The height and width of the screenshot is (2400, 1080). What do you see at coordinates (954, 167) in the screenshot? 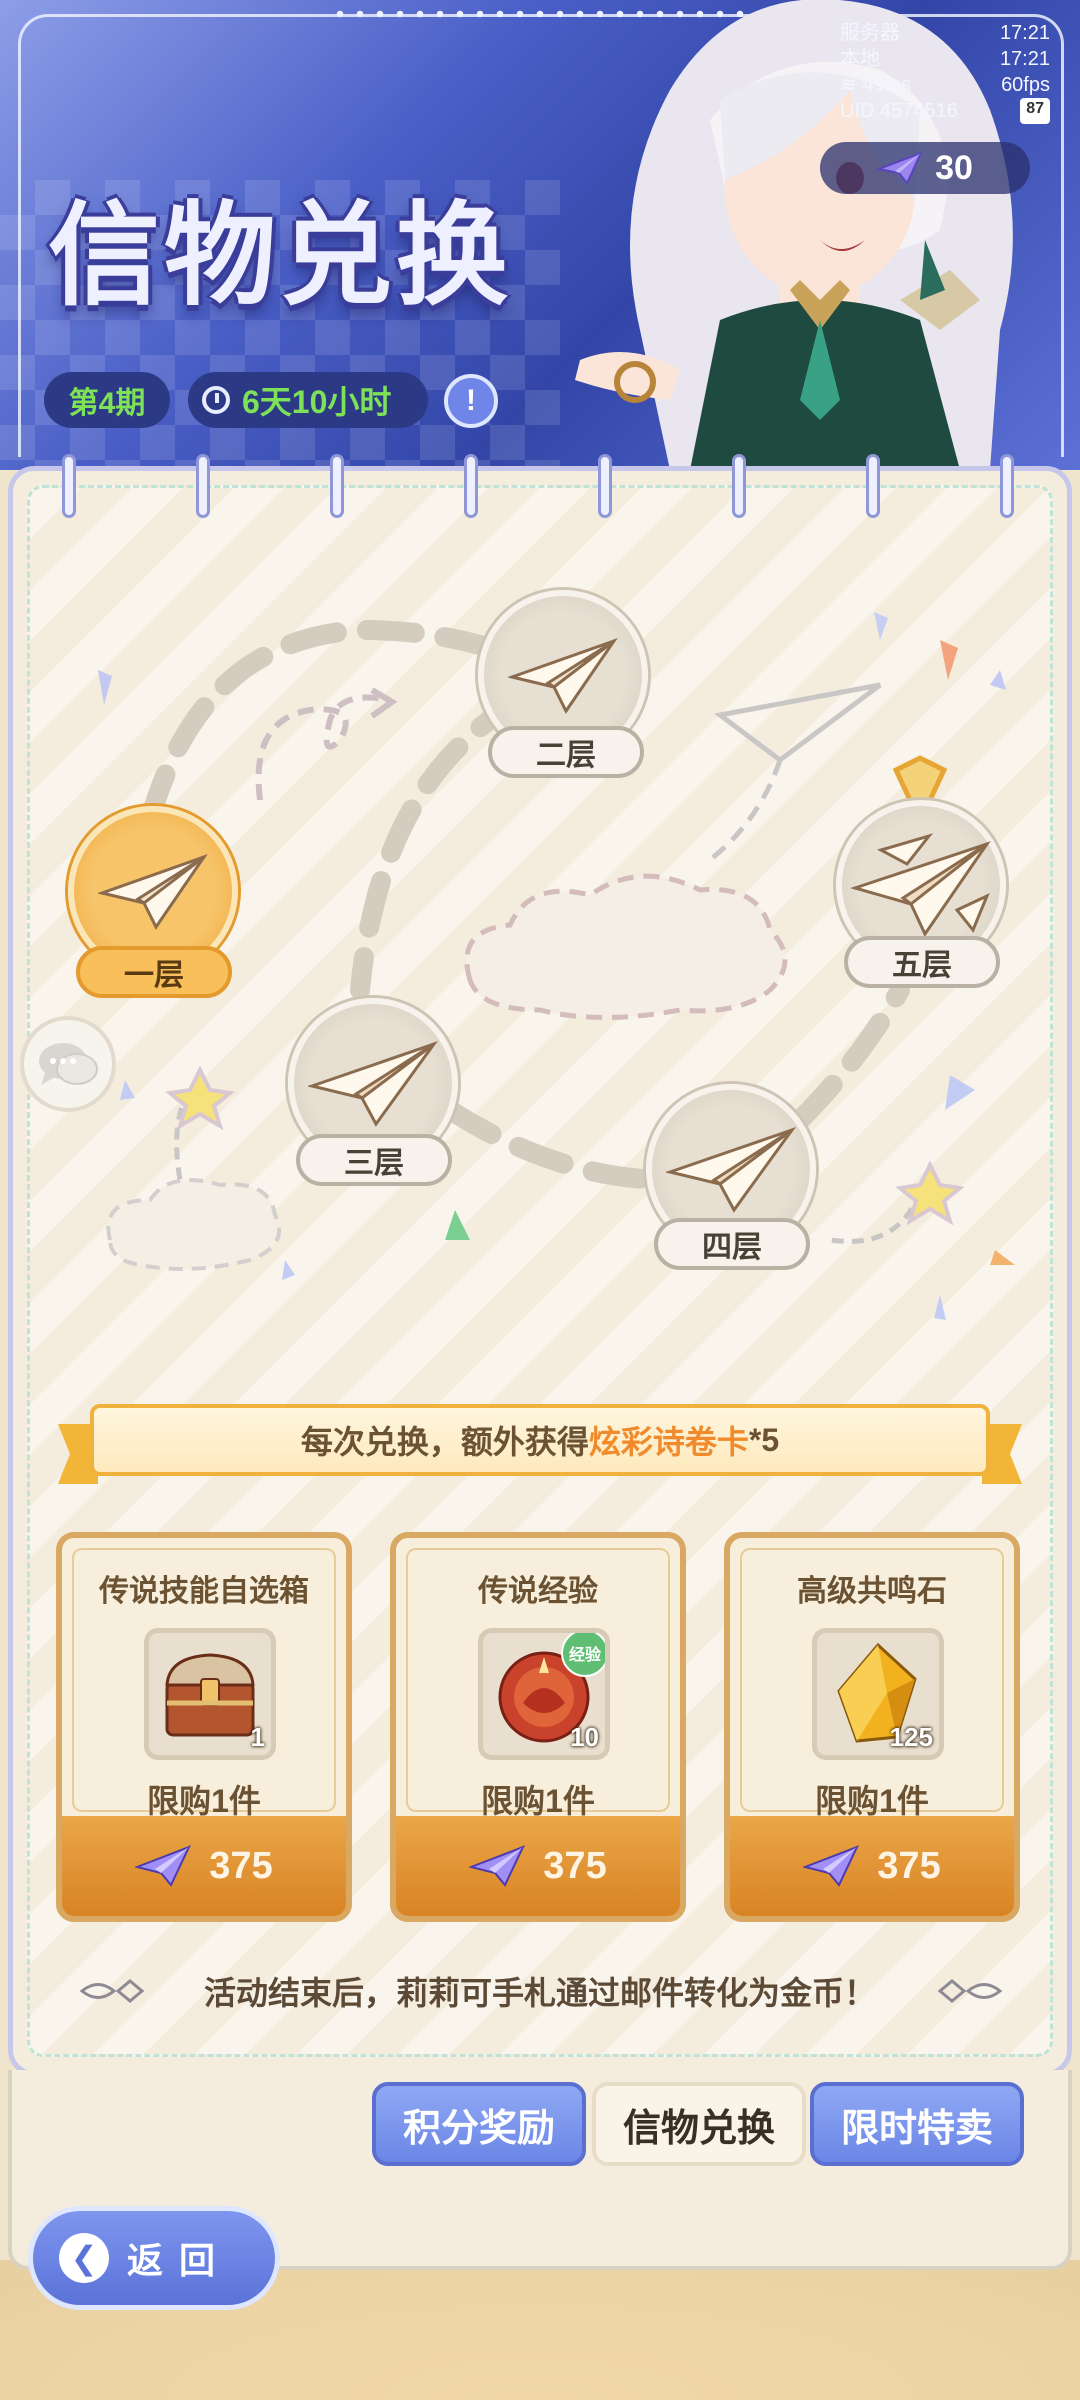
I see `currency-amount: 30` at bounding box center [954, 167].